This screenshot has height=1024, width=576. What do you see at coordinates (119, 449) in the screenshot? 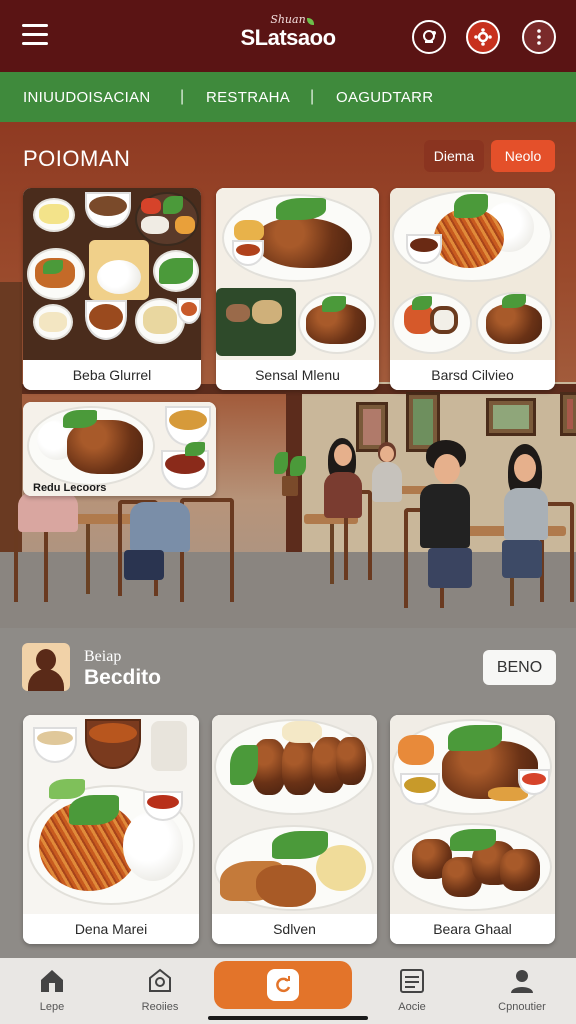
I see `menu-card: Redu Lecoors` at bounding box center [119, 449].